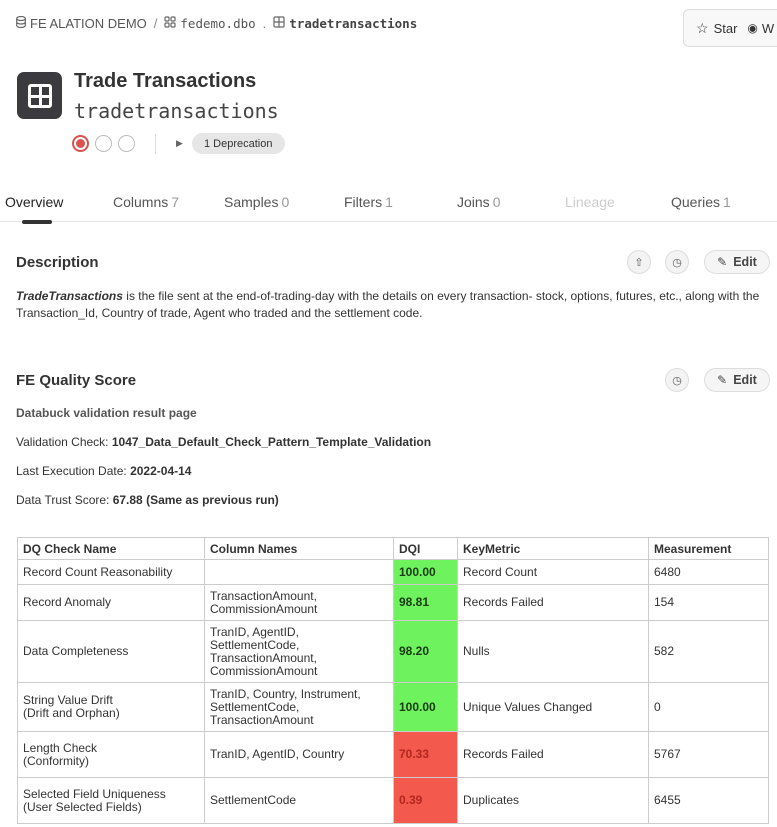  What do you see at coordinates (553, 707) in the screenshot?
I see `key-metric: Unique Values Changed` at bounding box center [553, 707].